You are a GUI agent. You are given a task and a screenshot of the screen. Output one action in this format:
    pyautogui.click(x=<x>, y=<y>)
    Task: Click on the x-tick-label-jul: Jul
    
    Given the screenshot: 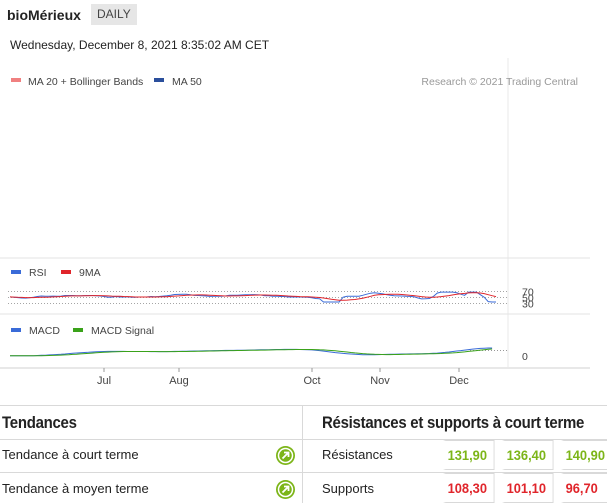 What is the action you would take?
    pyautogui.click(x=104, y=381)
    